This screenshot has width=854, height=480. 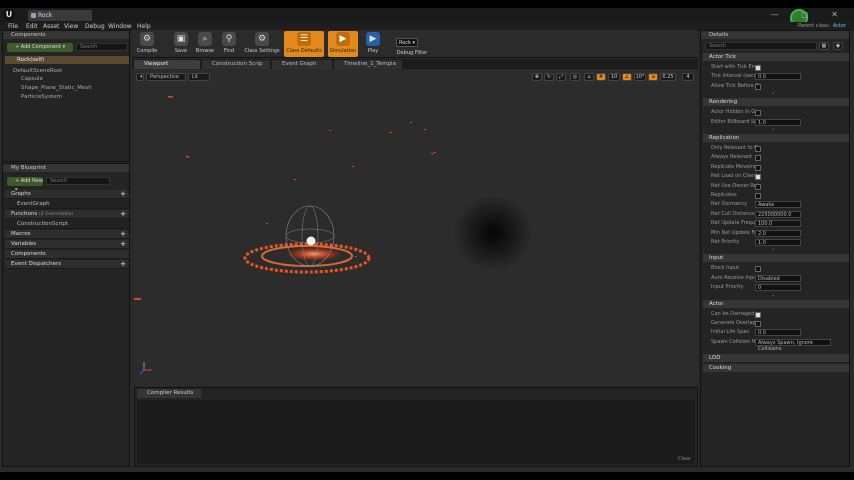 I want to click on tab-construction-script: Construction Scrip, so click(x=236, y=64).